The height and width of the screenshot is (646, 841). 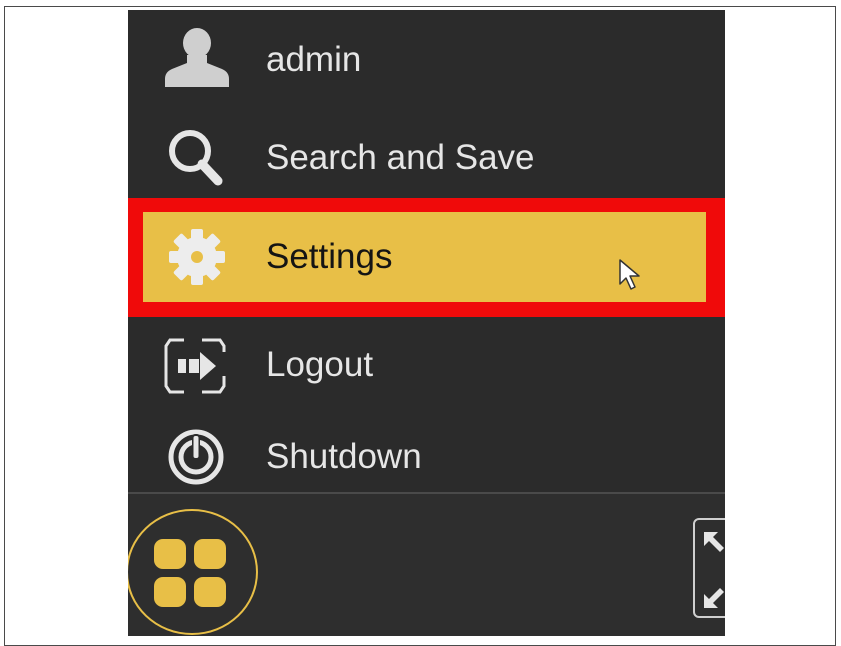 What do you see at coordinates (400, 157) in the screenshot?
I see `menu-item-label: Search and Save` at bounding box center [400, 157].